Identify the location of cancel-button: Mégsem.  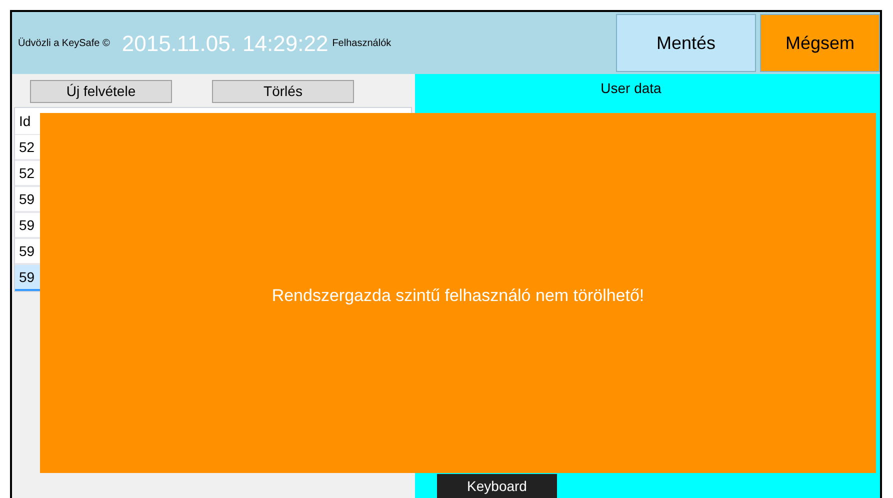
(820, 43).